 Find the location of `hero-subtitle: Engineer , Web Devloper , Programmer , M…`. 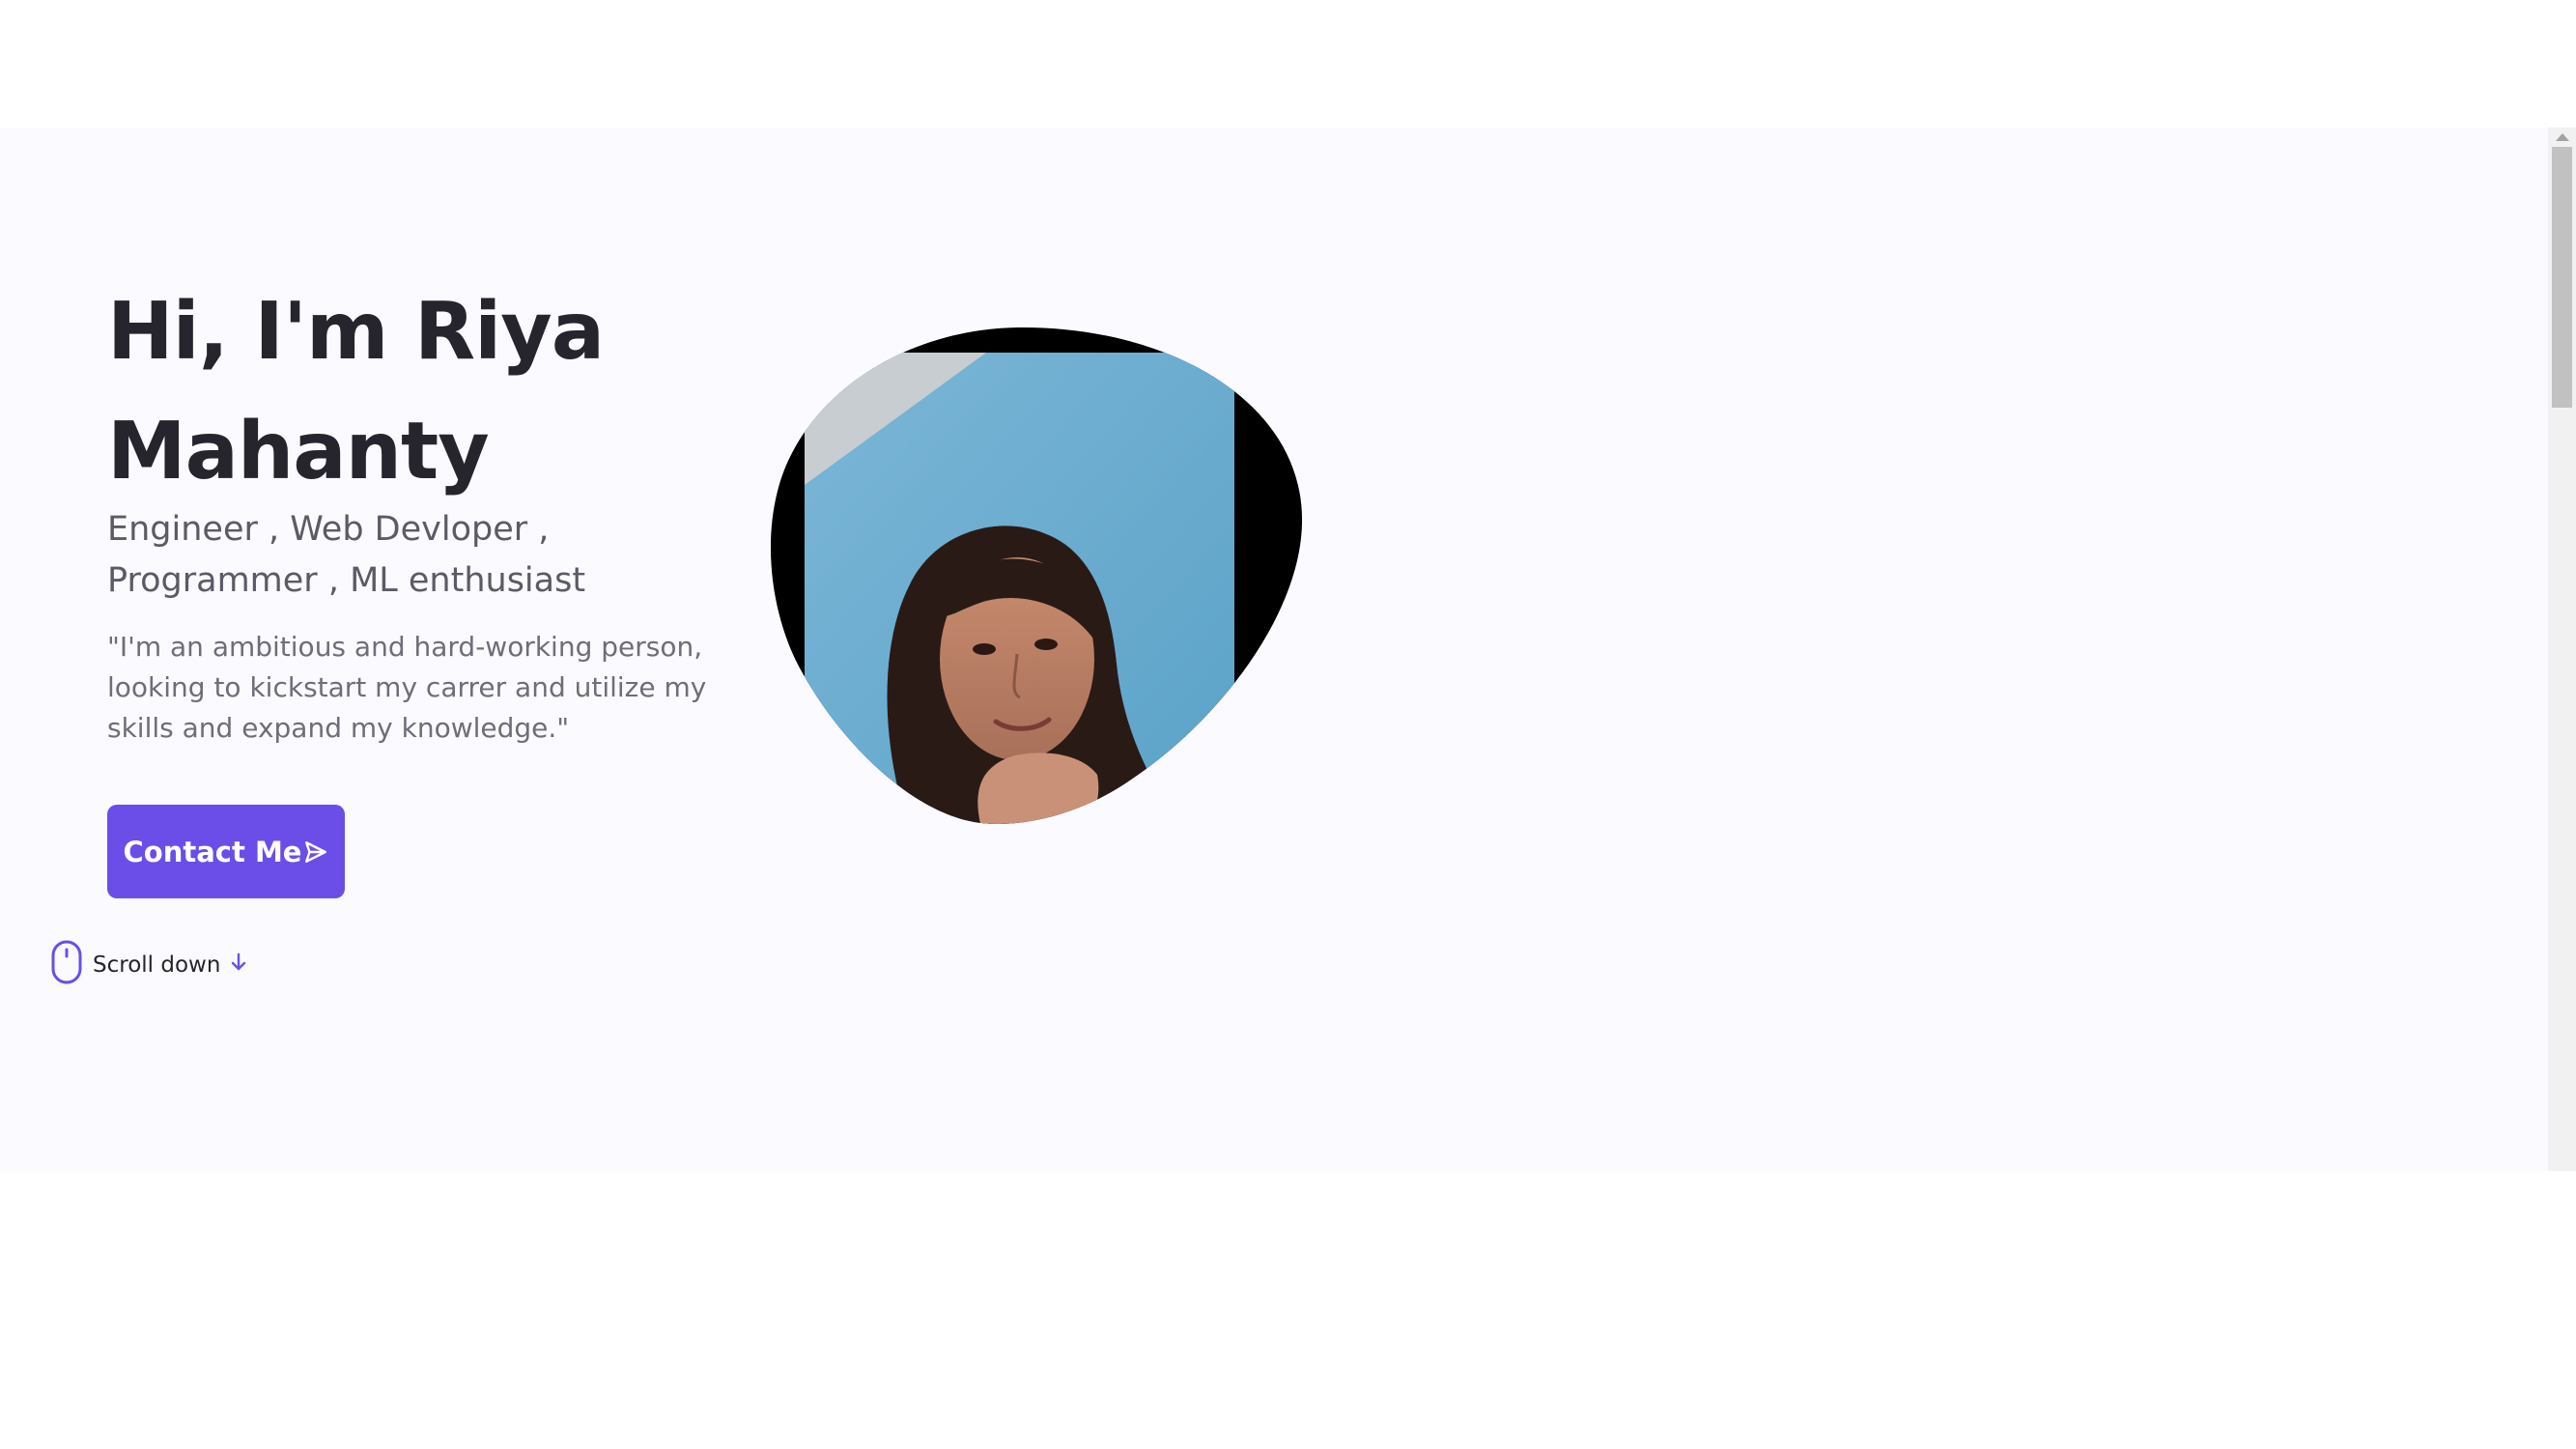

hero-subtitle: Engineer , Web Devloper , Programmer , M… is located at coordinates (346, 555).